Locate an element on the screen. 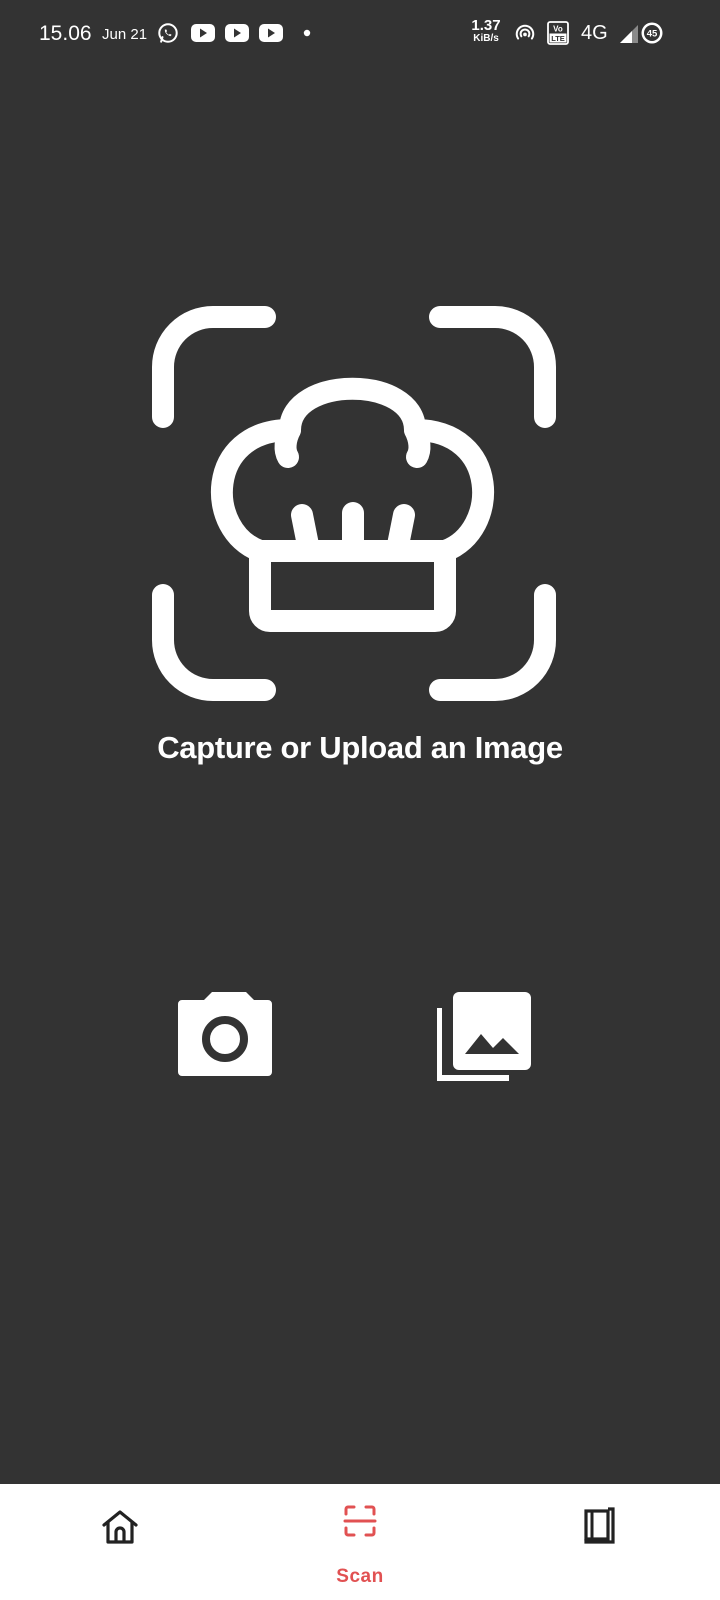 This screenshot has height=1600, width=720. svg-text: Vo is located at coordinates (558, 29).